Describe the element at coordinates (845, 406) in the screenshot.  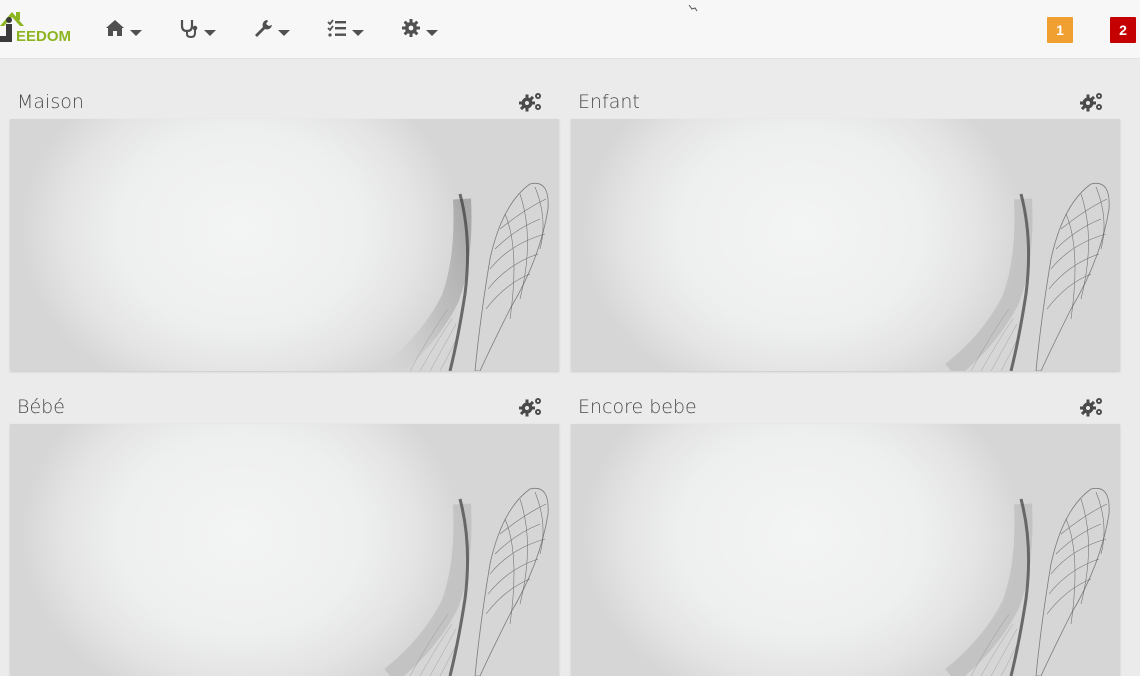
I see `card-header: Encore bebe` at that location.